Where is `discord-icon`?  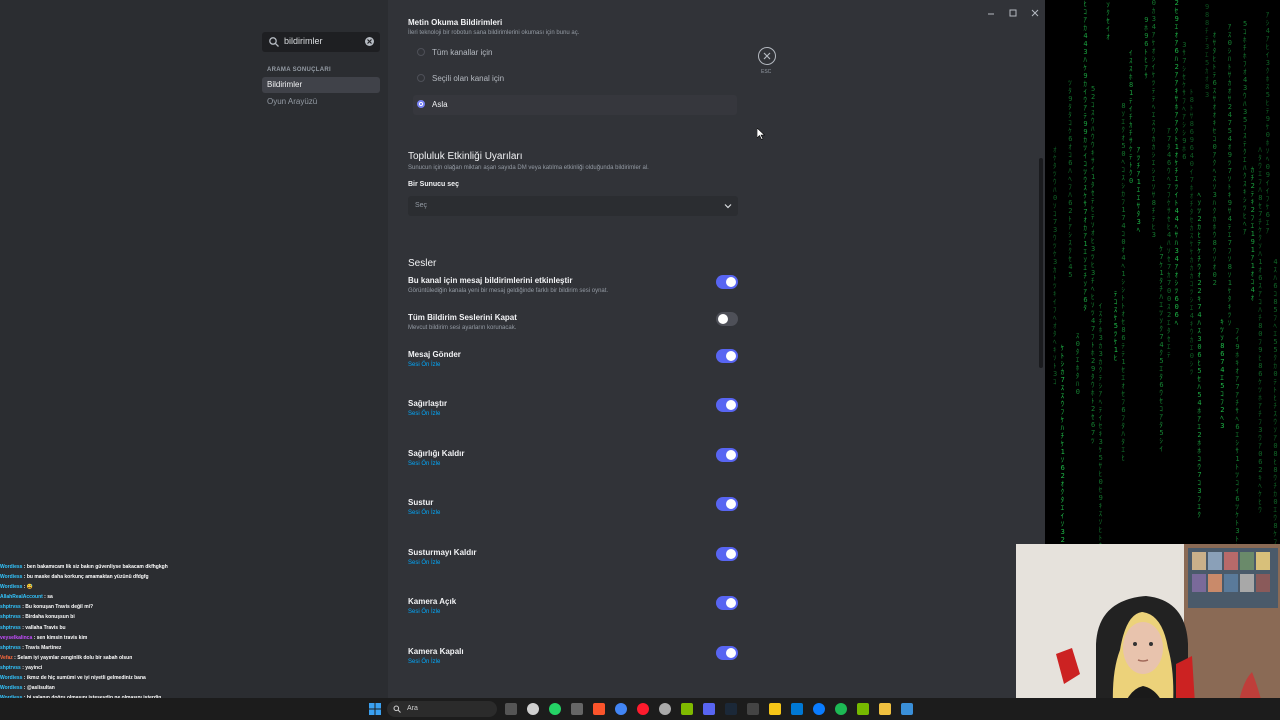
discord-icon is located at coordinates (709, 709).